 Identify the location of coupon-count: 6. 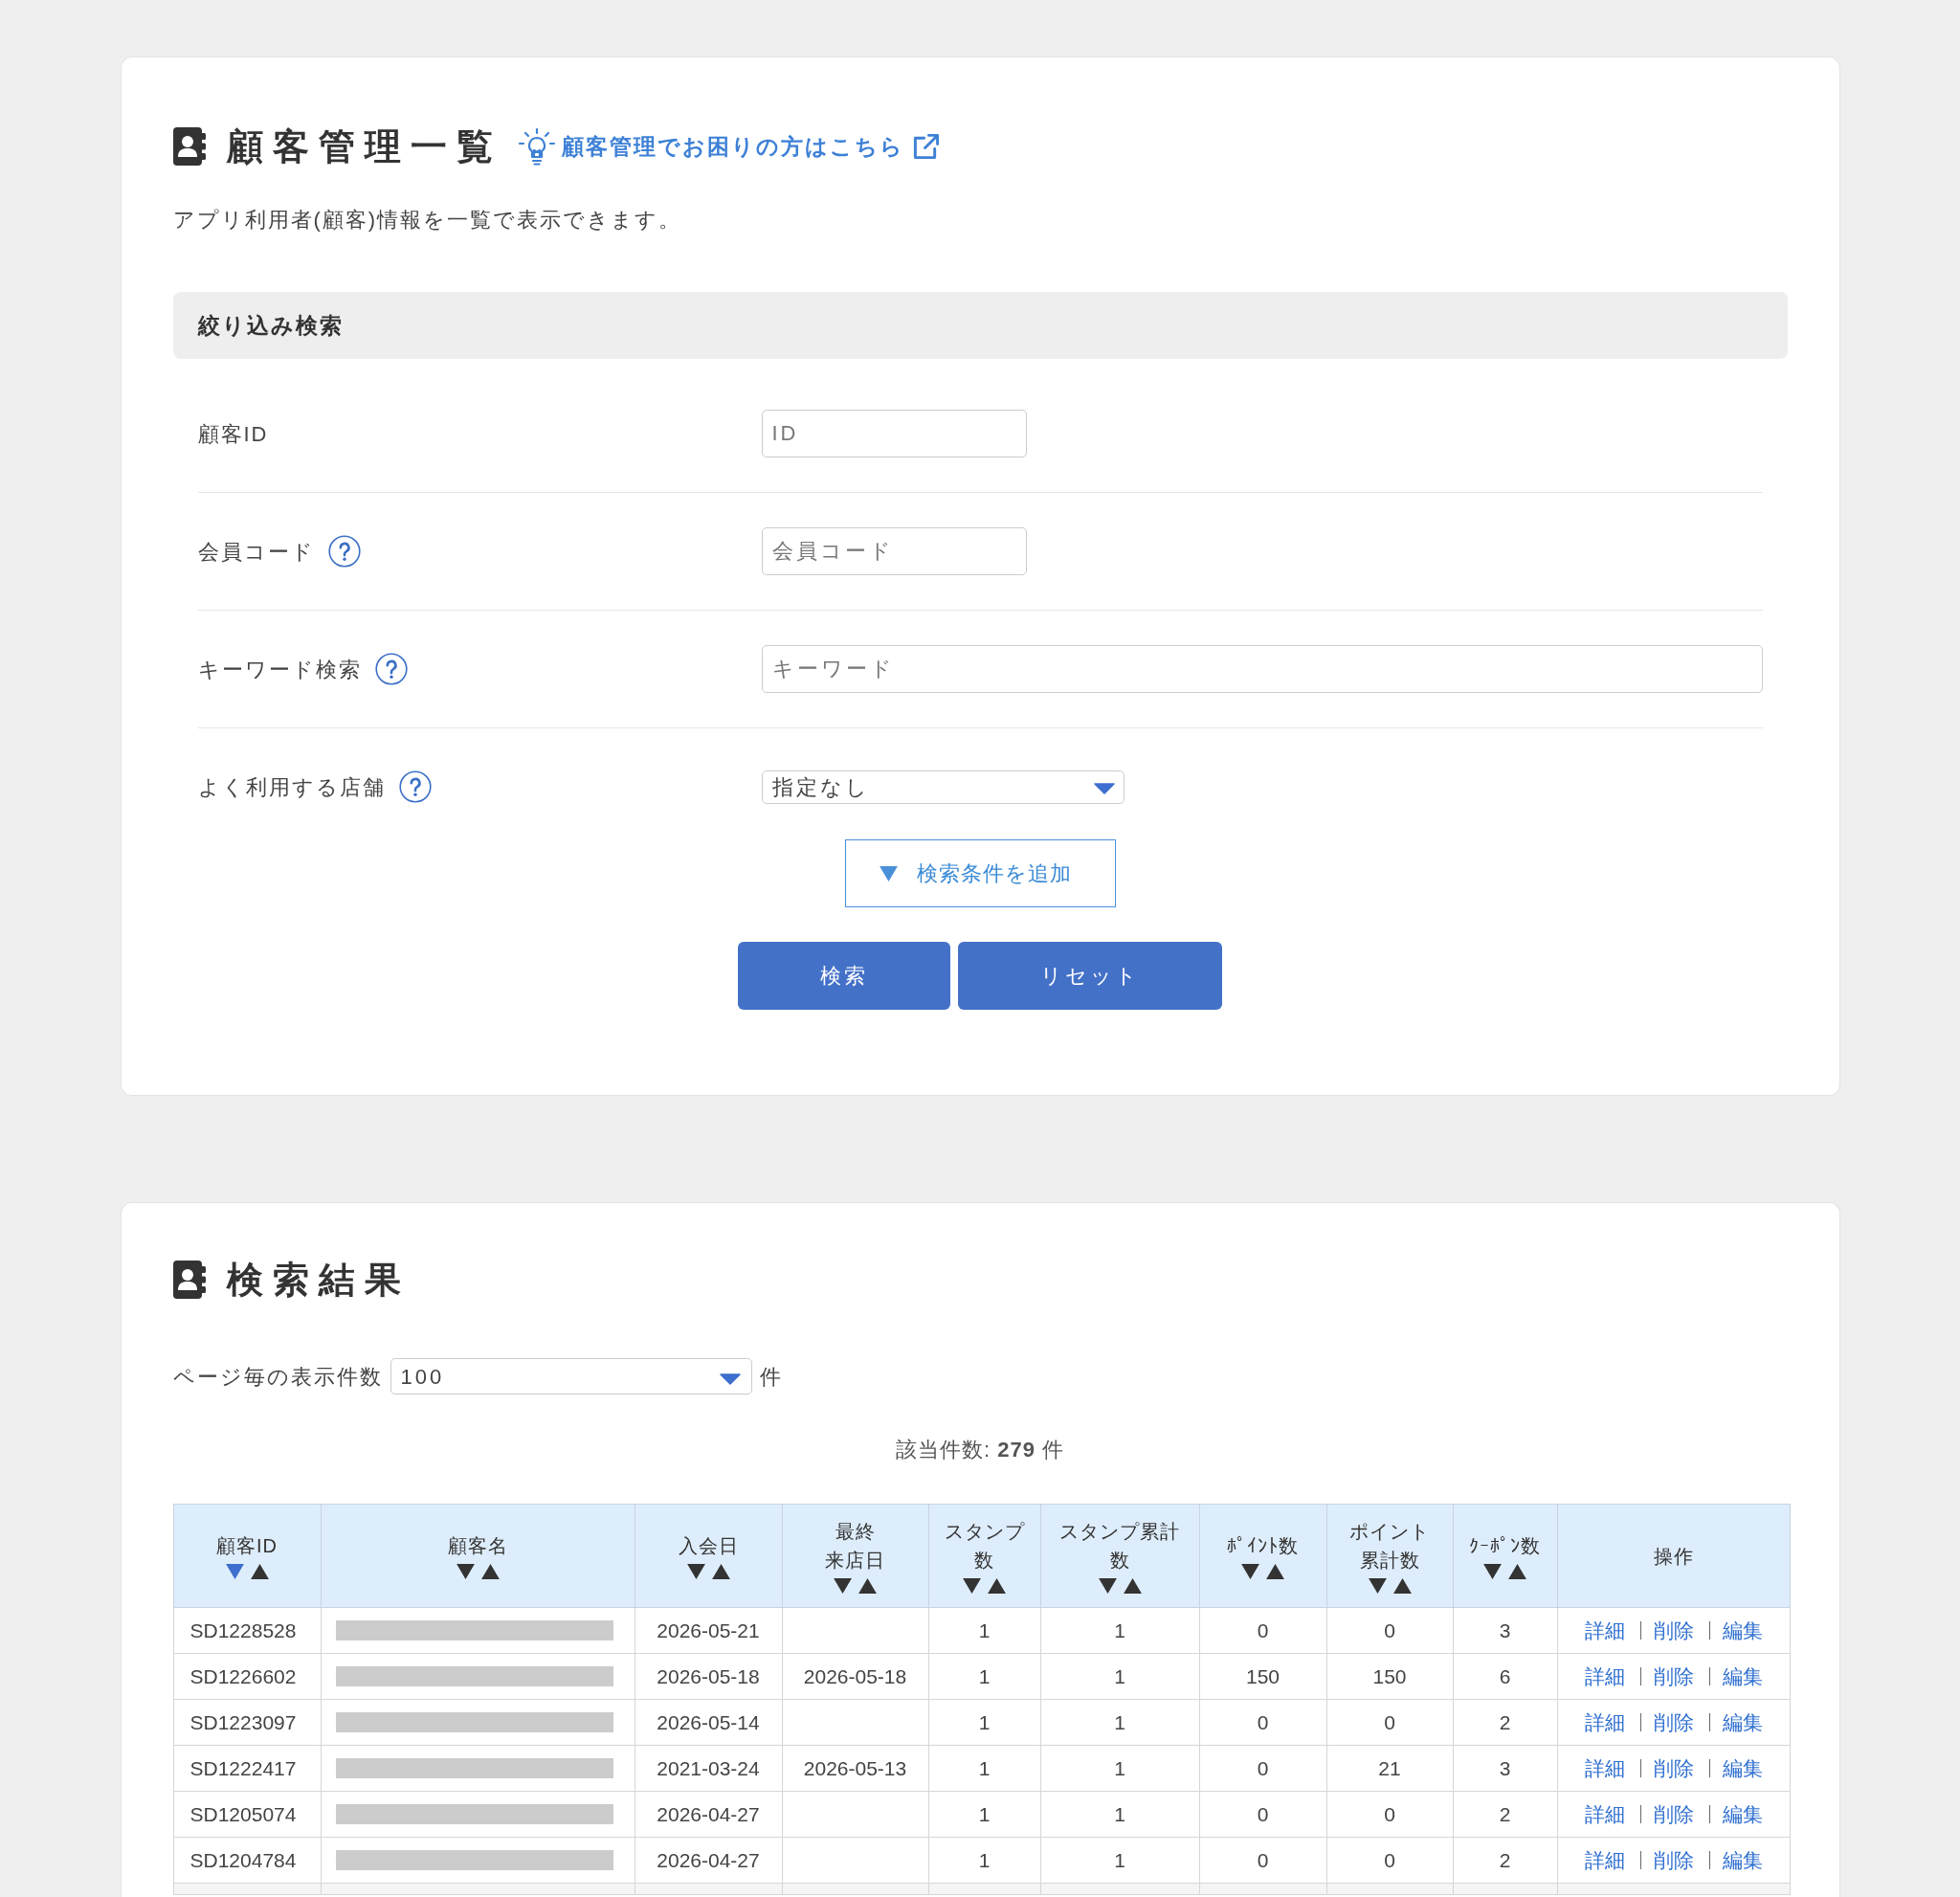
(1505, 1675).